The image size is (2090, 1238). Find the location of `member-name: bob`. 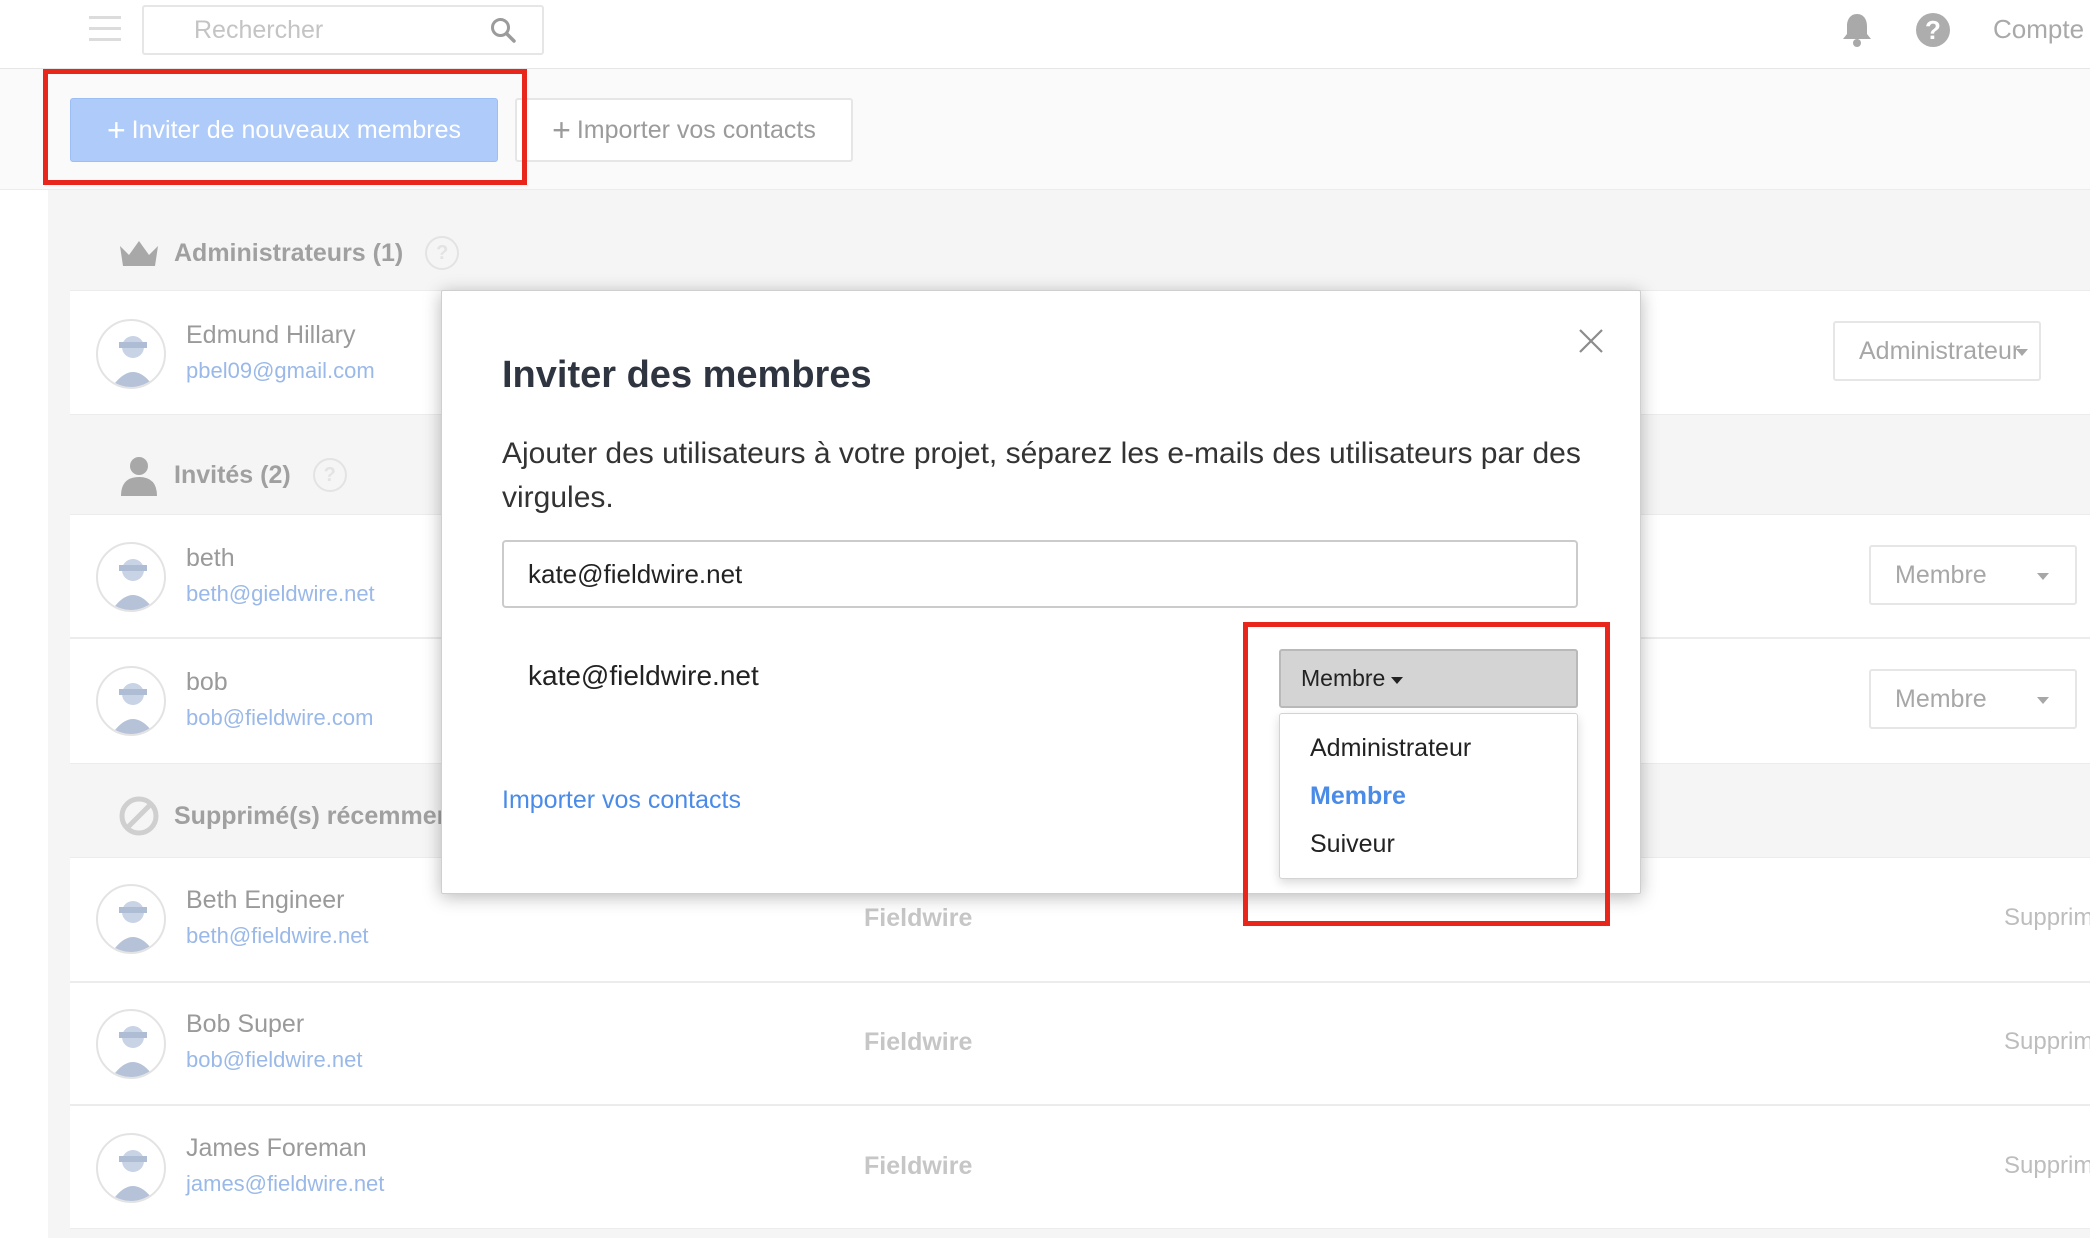

member-name: bob is located at coordinates (207, 682).